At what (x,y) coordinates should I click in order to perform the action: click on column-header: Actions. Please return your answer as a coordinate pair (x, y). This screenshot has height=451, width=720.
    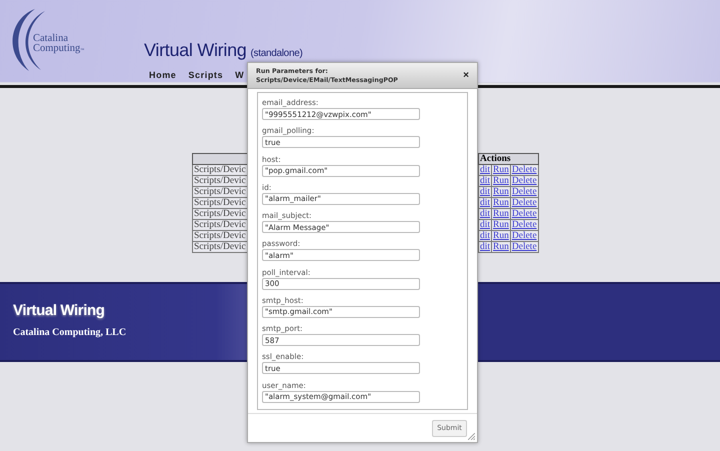
    Looking at the image, I should click on (508, 159).